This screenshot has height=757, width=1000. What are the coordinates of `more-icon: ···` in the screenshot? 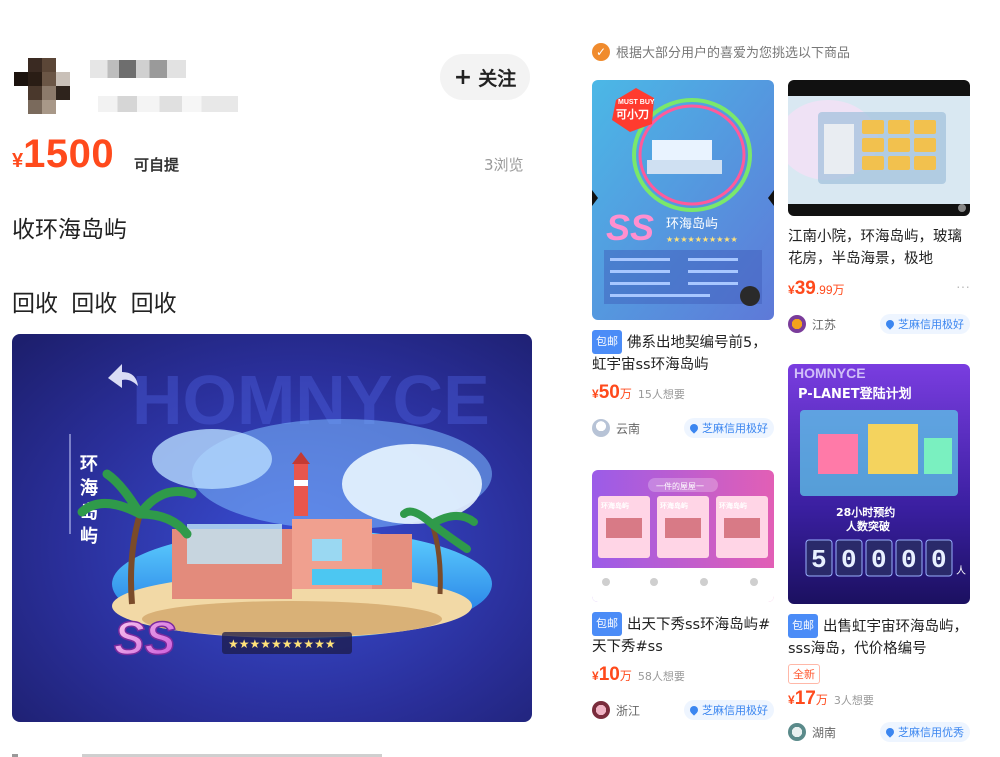 It's located at (963, 286).